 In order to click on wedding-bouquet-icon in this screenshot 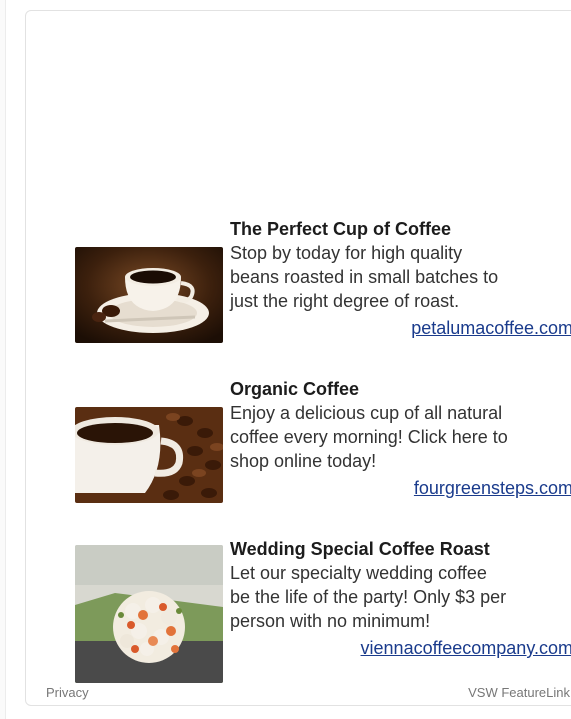, I will do `click(149, 614)`.